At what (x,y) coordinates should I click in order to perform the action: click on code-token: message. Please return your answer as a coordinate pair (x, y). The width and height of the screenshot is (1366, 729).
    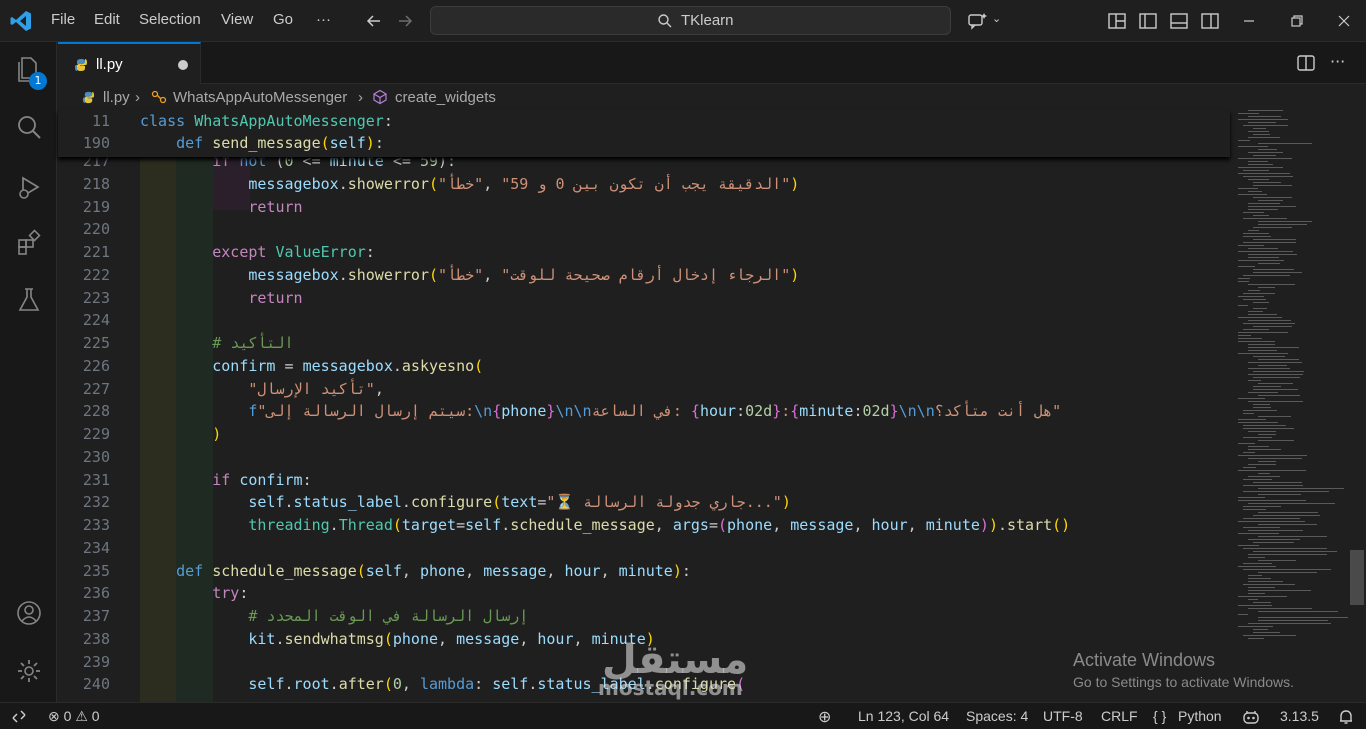
    Looking at the image, I should click on (488, 638).